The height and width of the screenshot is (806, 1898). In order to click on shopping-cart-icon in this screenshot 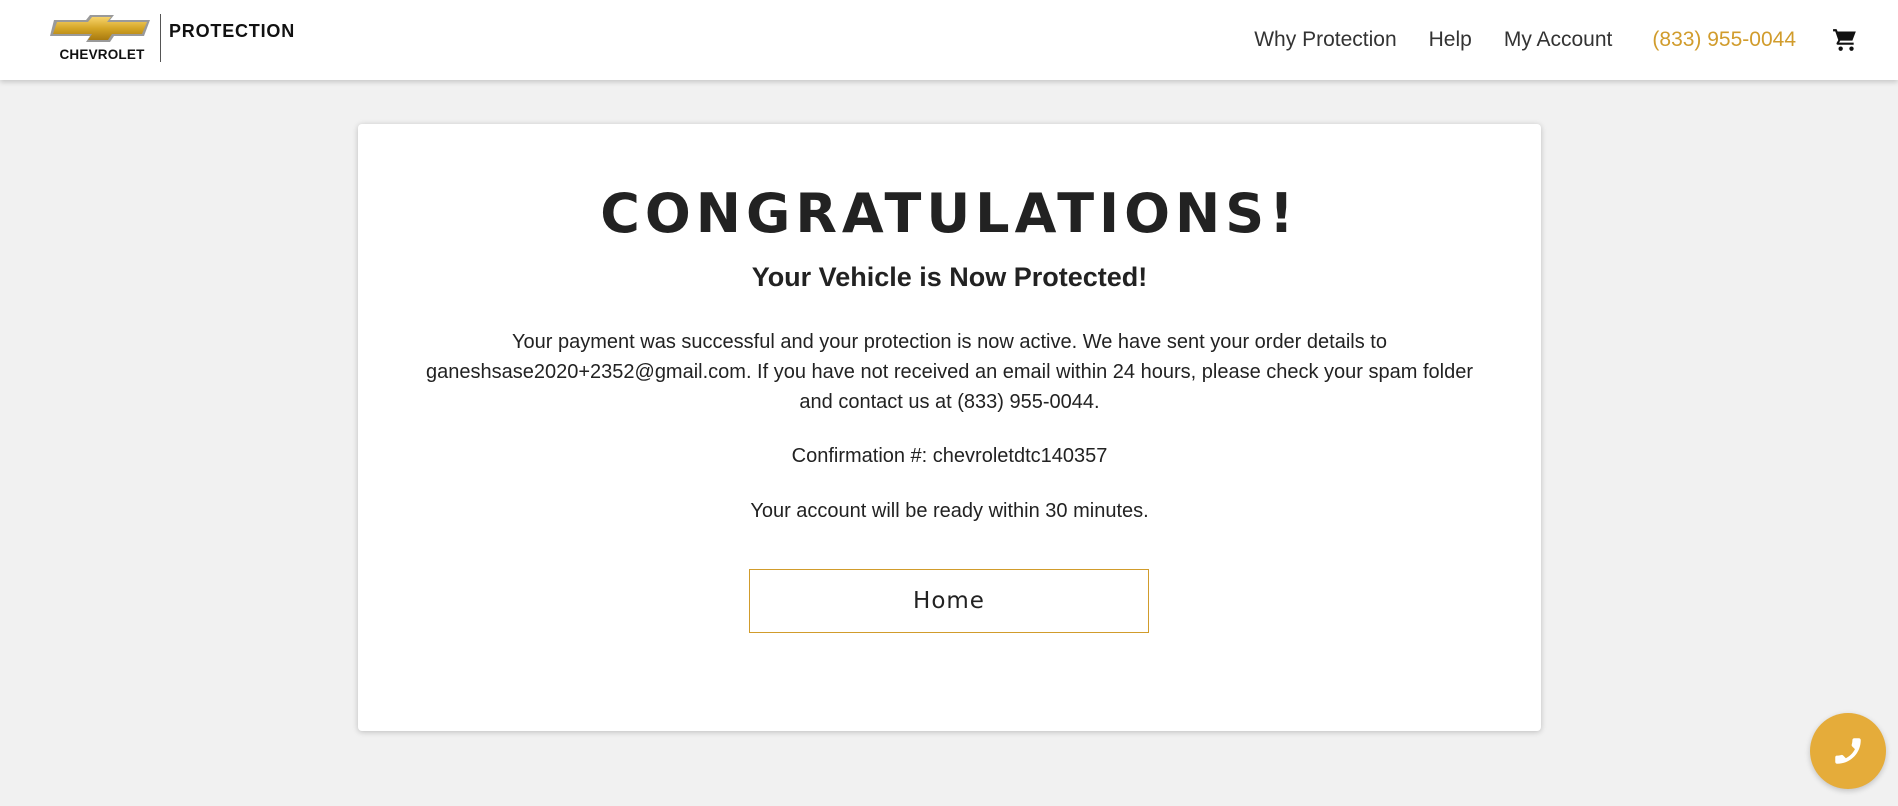, I will do `click(1845, 40)`.